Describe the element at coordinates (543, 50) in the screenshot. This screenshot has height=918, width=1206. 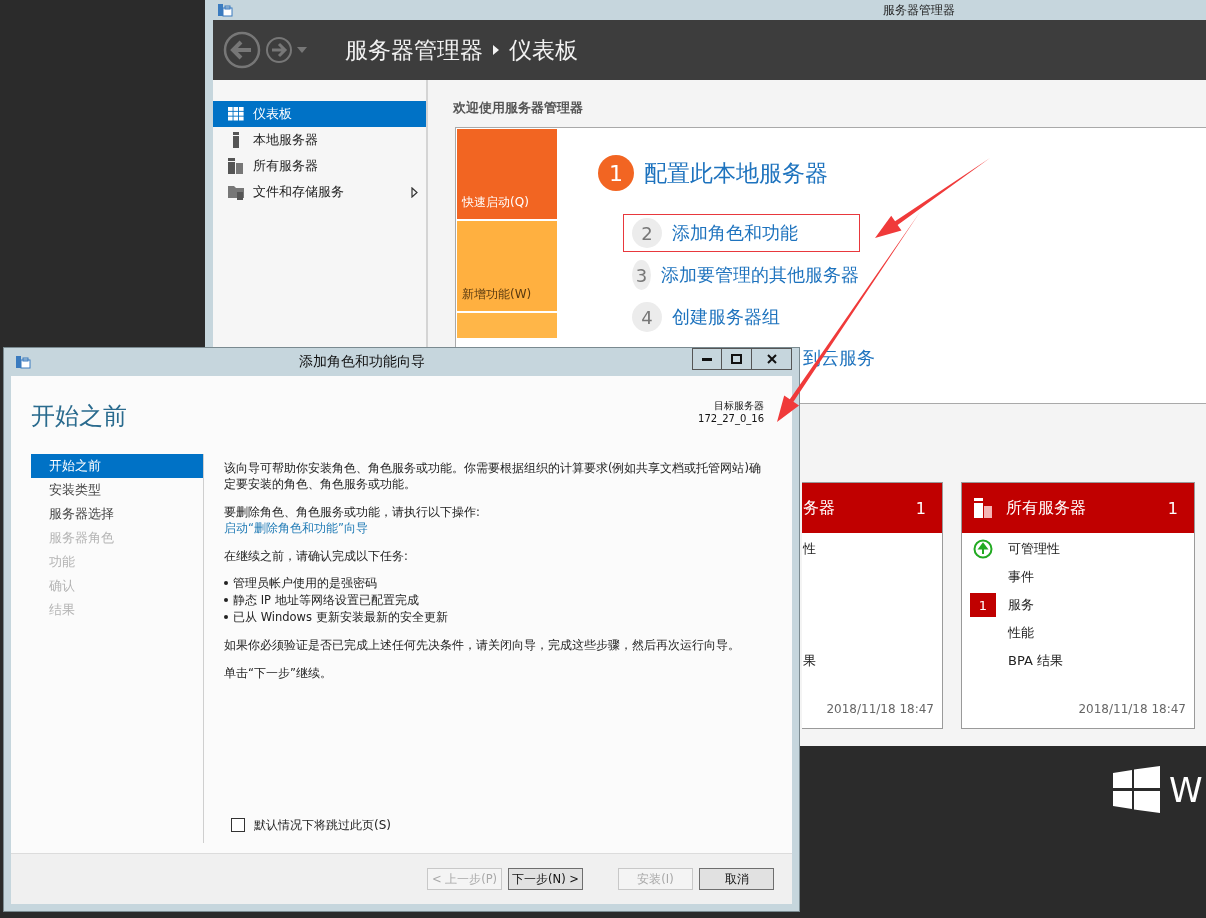
I see `breadcrumb-item: 仪表板` at that location.